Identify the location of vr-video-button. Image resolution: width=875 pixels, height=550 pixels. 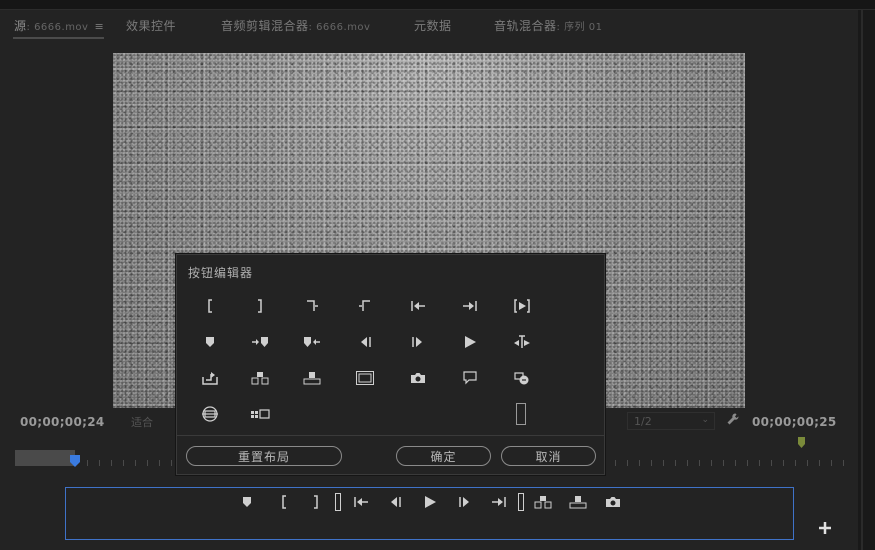
(522, 378).